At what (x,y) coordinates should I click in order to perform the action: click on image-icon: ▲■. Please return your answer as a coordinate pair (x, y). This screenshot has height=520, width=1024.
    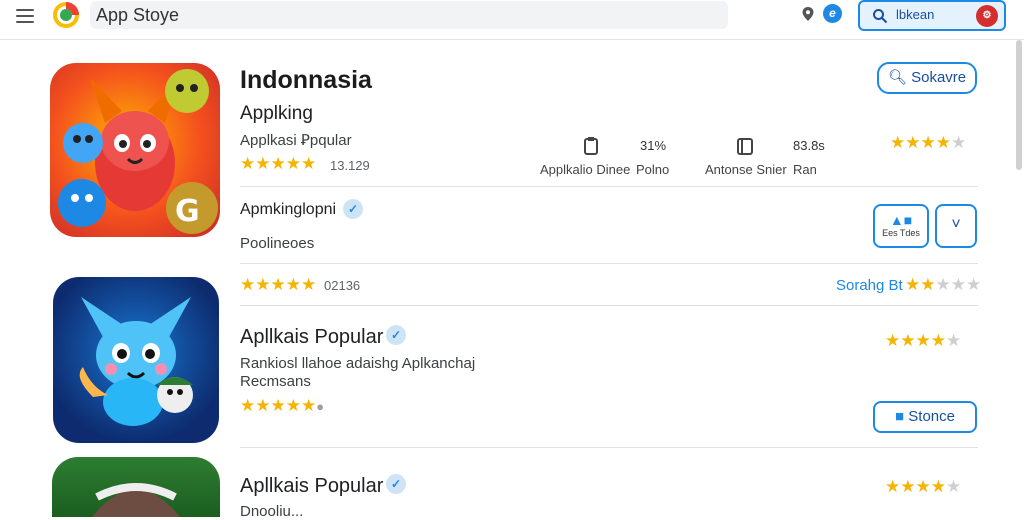
    Looking at the image, I should click on (901, 220).